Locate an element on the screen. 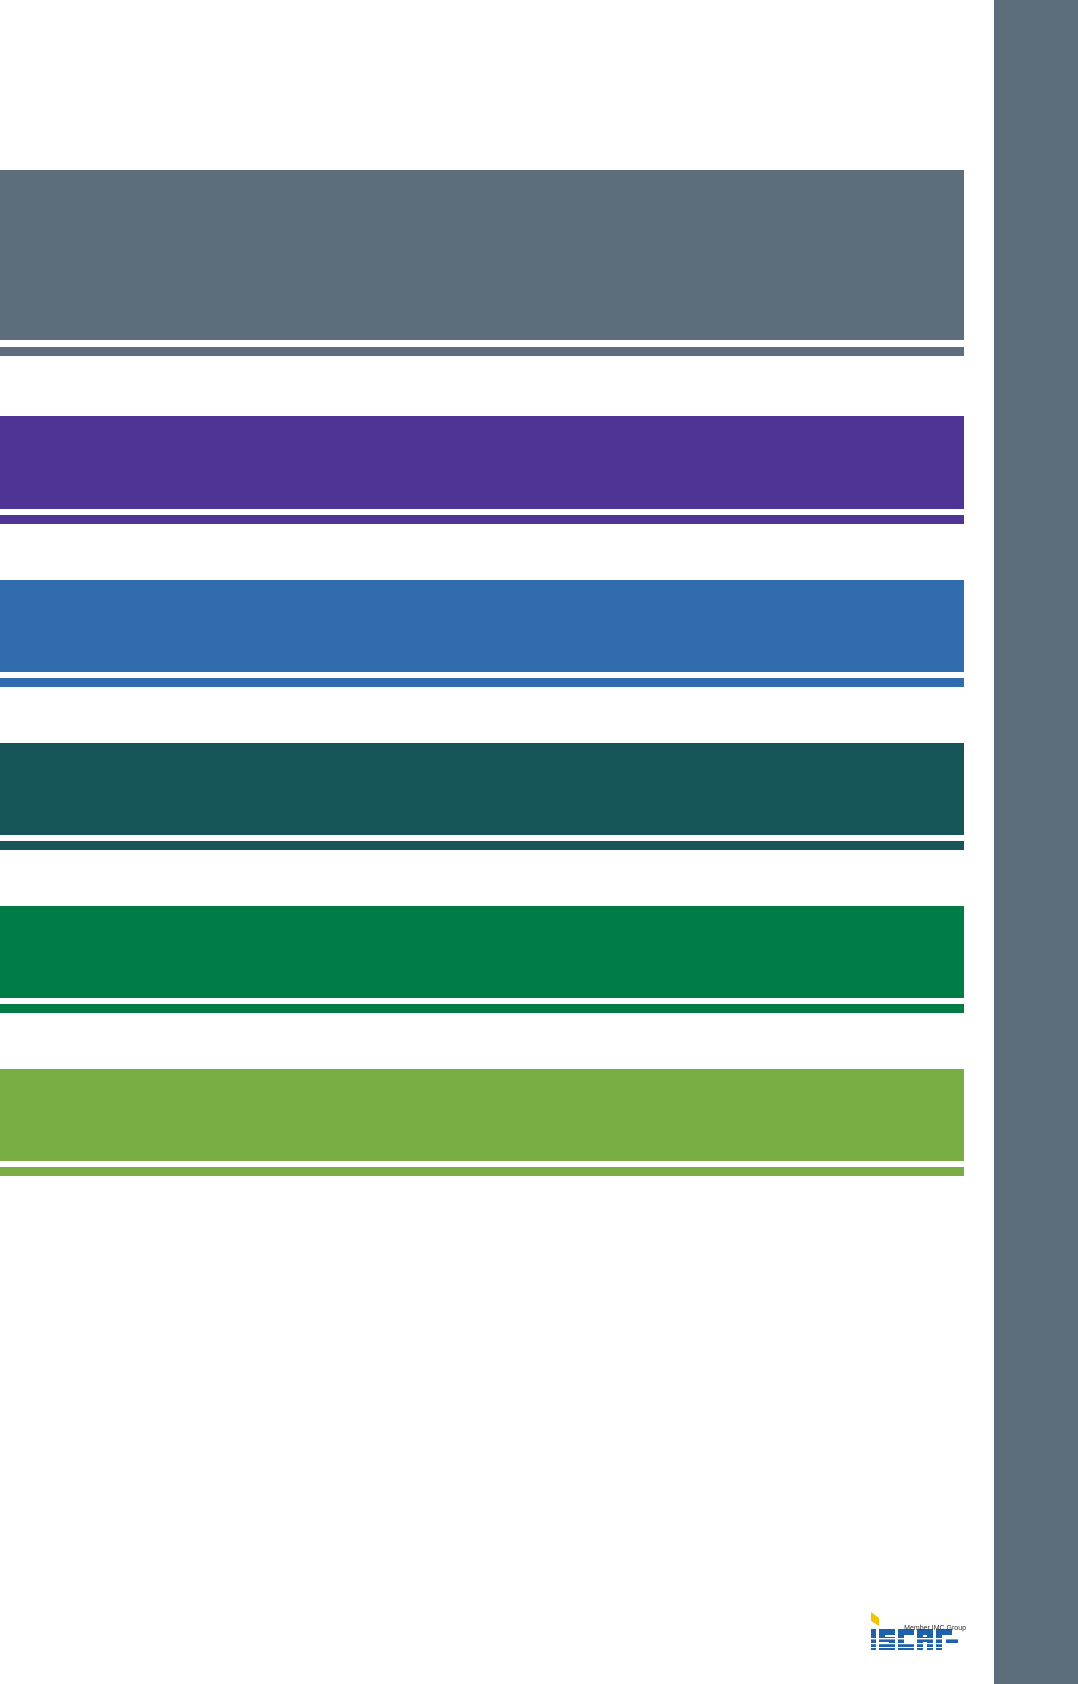 This screenshot has height=1684, width=1078. iscar-logo: Member IMC Group is located at coordinates (917, 1634).